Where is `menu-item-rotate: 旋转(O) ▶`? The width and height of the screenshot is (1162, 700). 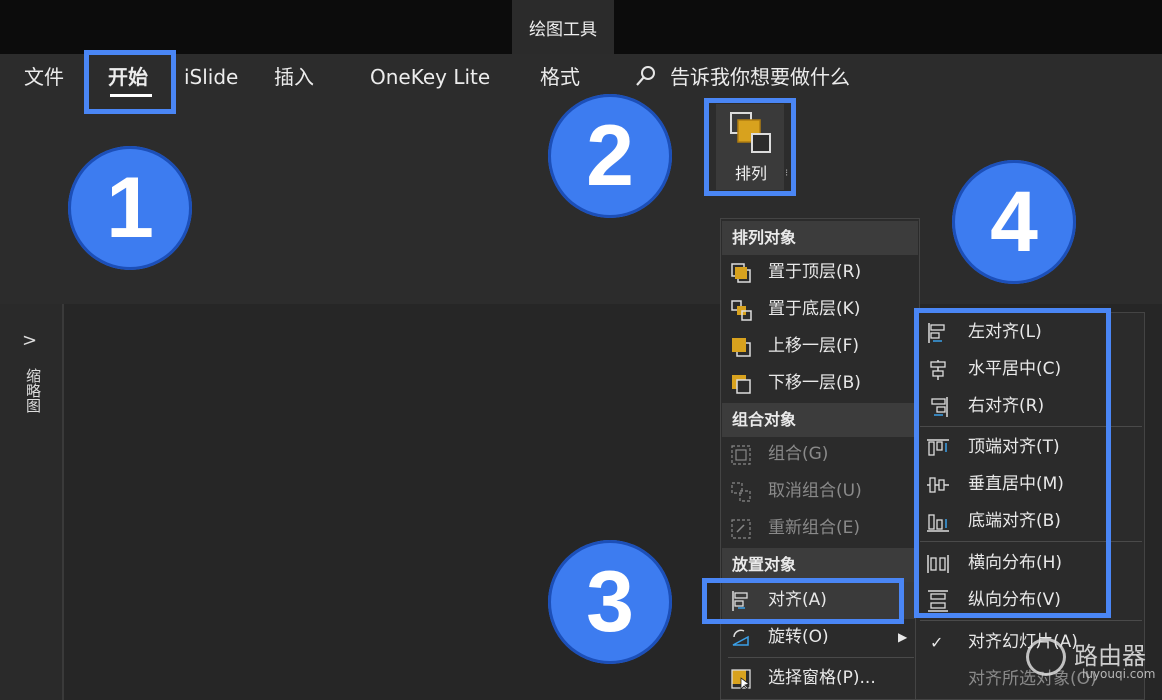 menu-item-rotate: 旋转(O) ▶ is located at coordinates (820, 637).